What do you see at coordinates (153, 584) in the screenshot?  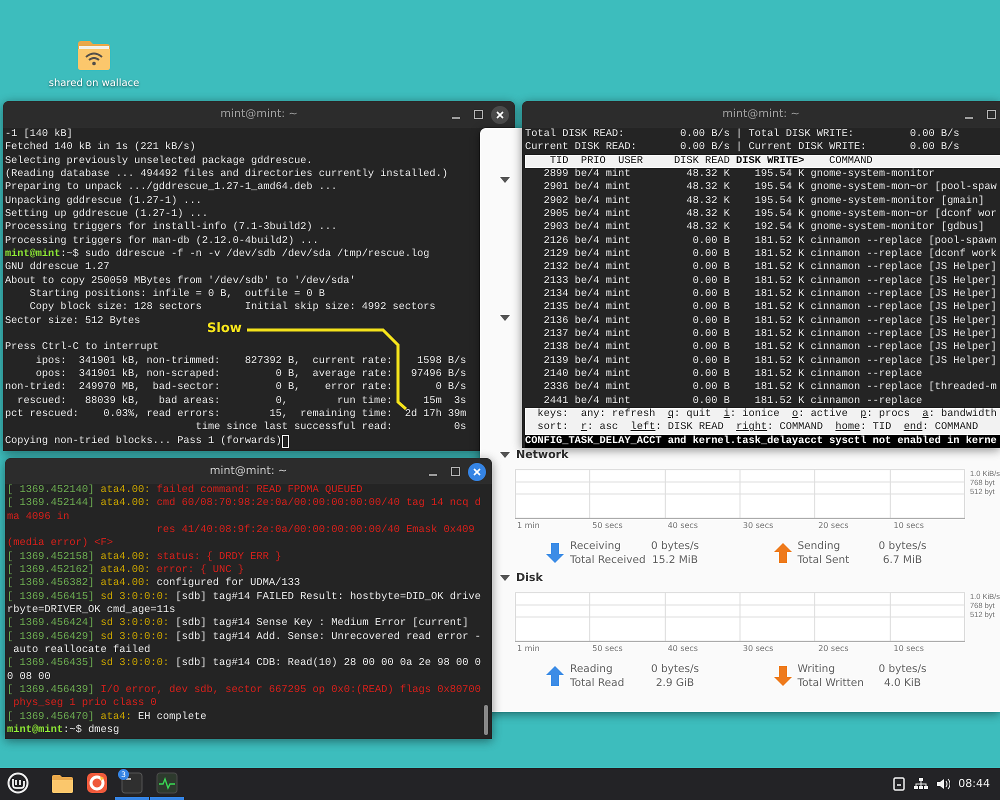 I see `terminal-line: [ 1369.456382] ata4.00: configured for UDMA/133` at bounding box center [153, 584].